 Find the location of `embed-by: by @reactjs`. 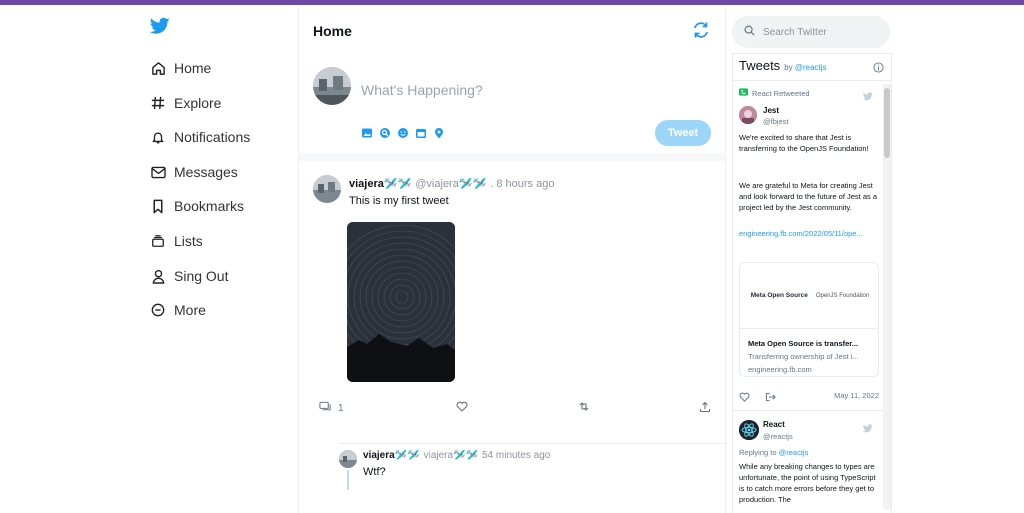

embed-by: by @reactjs is located at coordinates (805, 67).